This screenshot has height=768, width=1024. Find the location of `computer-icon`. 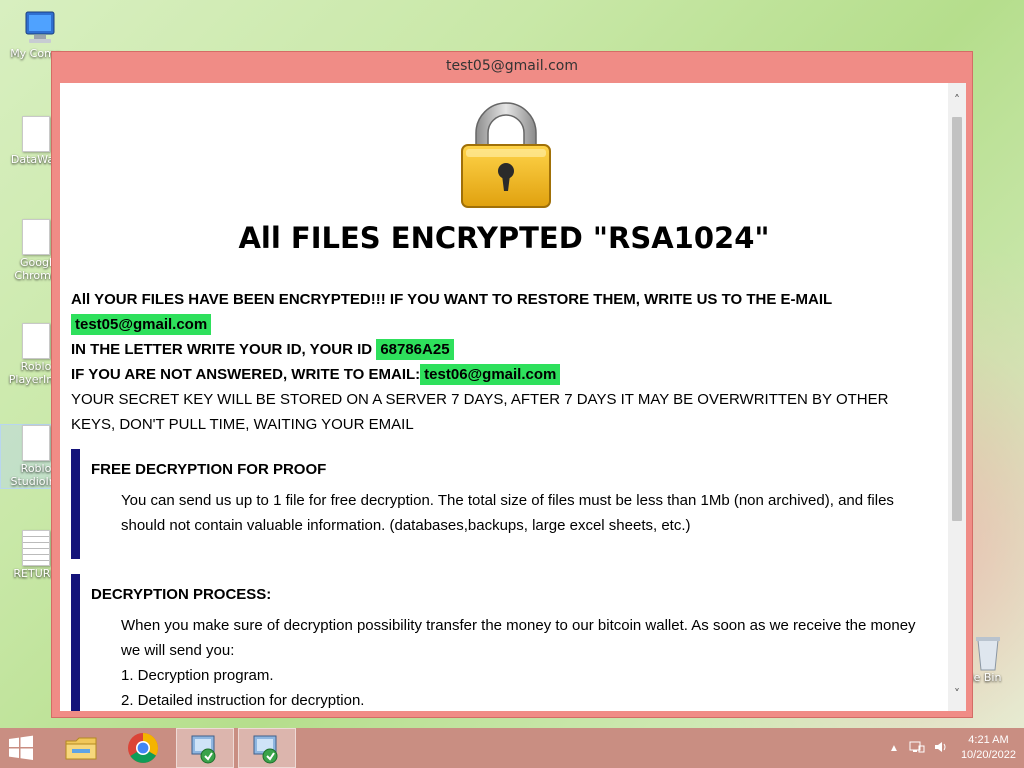

computer-icon is located at coordinates (37, 27).